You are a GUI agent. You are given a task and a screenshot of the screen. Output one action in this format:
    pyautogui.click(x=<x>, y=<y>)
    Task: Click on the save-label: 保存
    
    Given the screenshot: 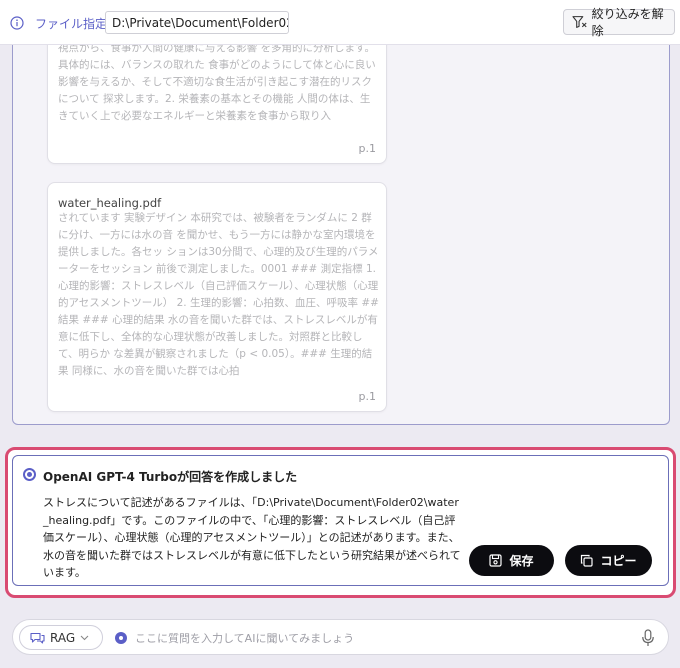 What is the action you would take?
    pyautogui.click(x=521, y=561)
    